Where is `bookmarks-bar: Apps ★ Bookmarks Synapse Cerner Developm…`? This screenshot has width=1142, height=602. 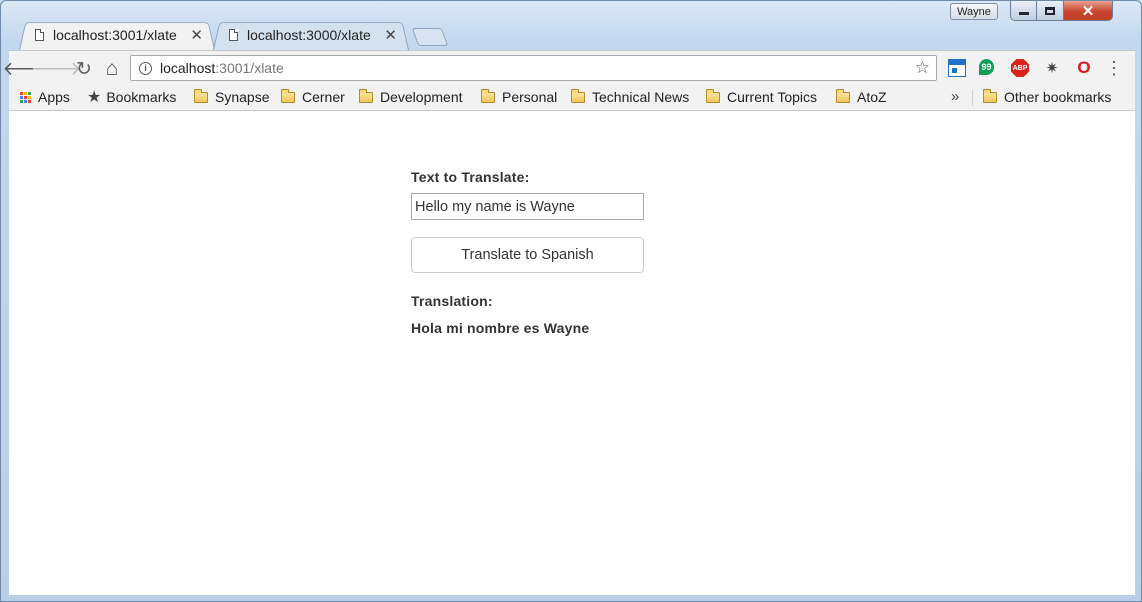 bookmarks-bar: Apps ★ Bookmarks Synapse Cerner Developm… is located at coordinates (572, 98).